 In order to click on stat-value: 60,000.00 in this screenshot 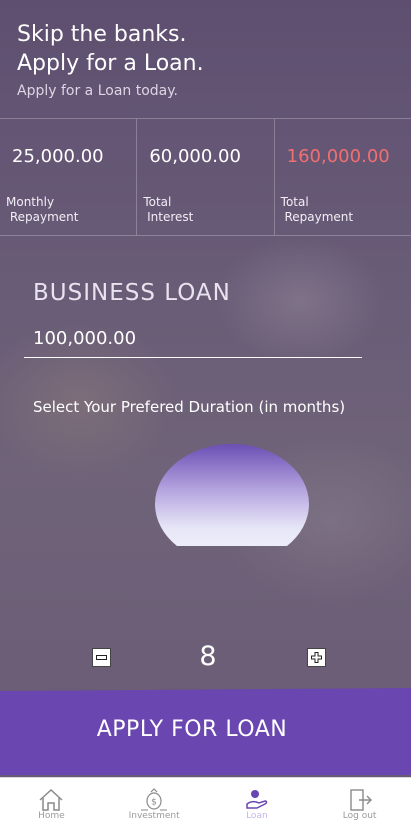, I will do `click(195, 156)`.